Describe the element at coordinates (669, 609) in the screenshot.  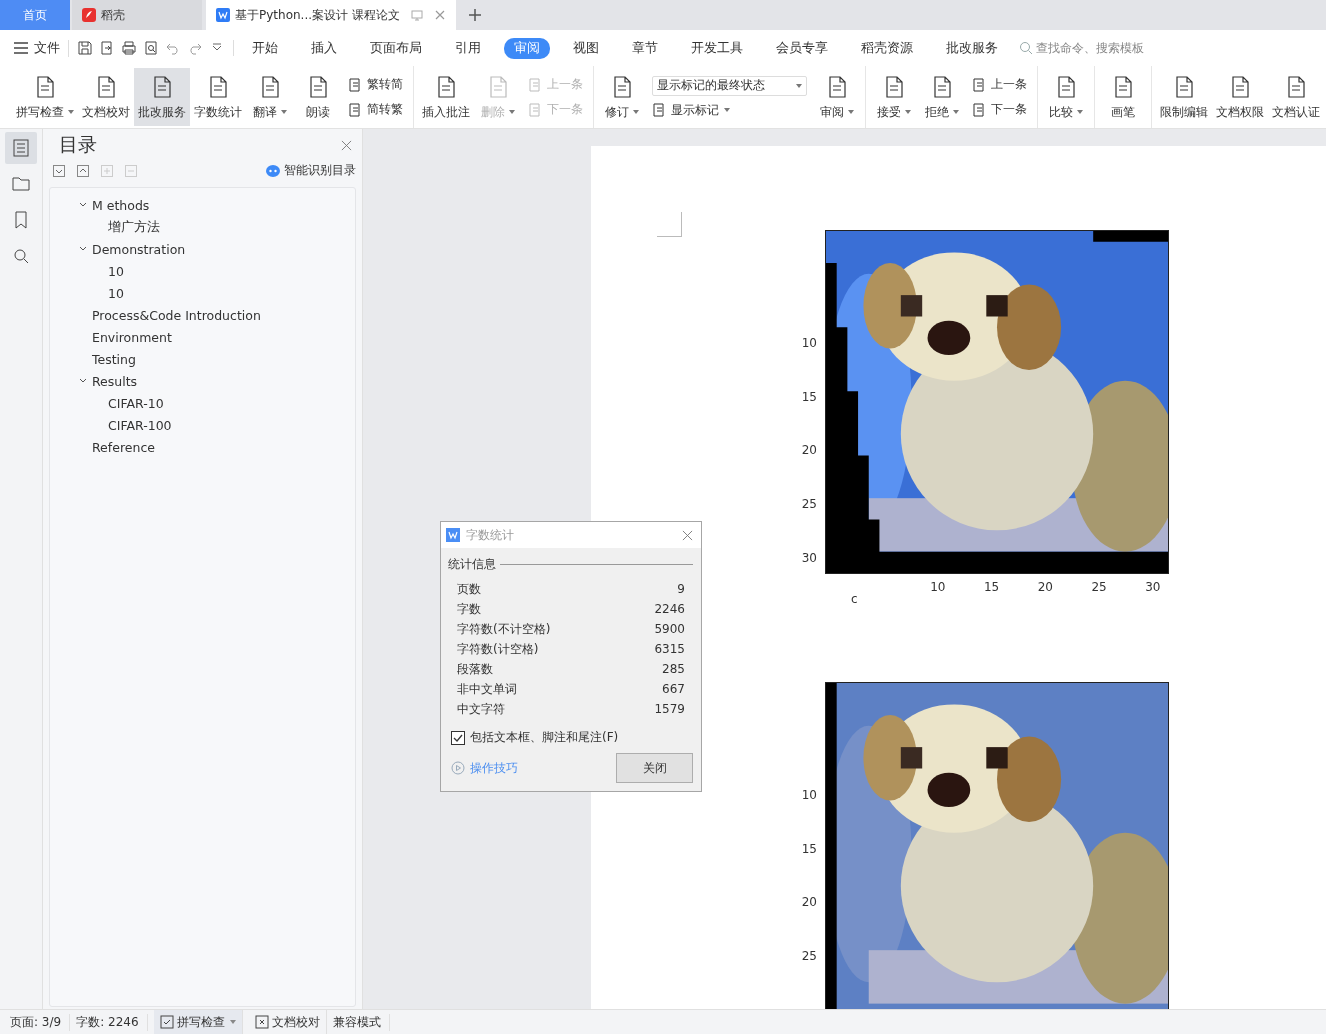
I see `stat-value: 2246` at that location.